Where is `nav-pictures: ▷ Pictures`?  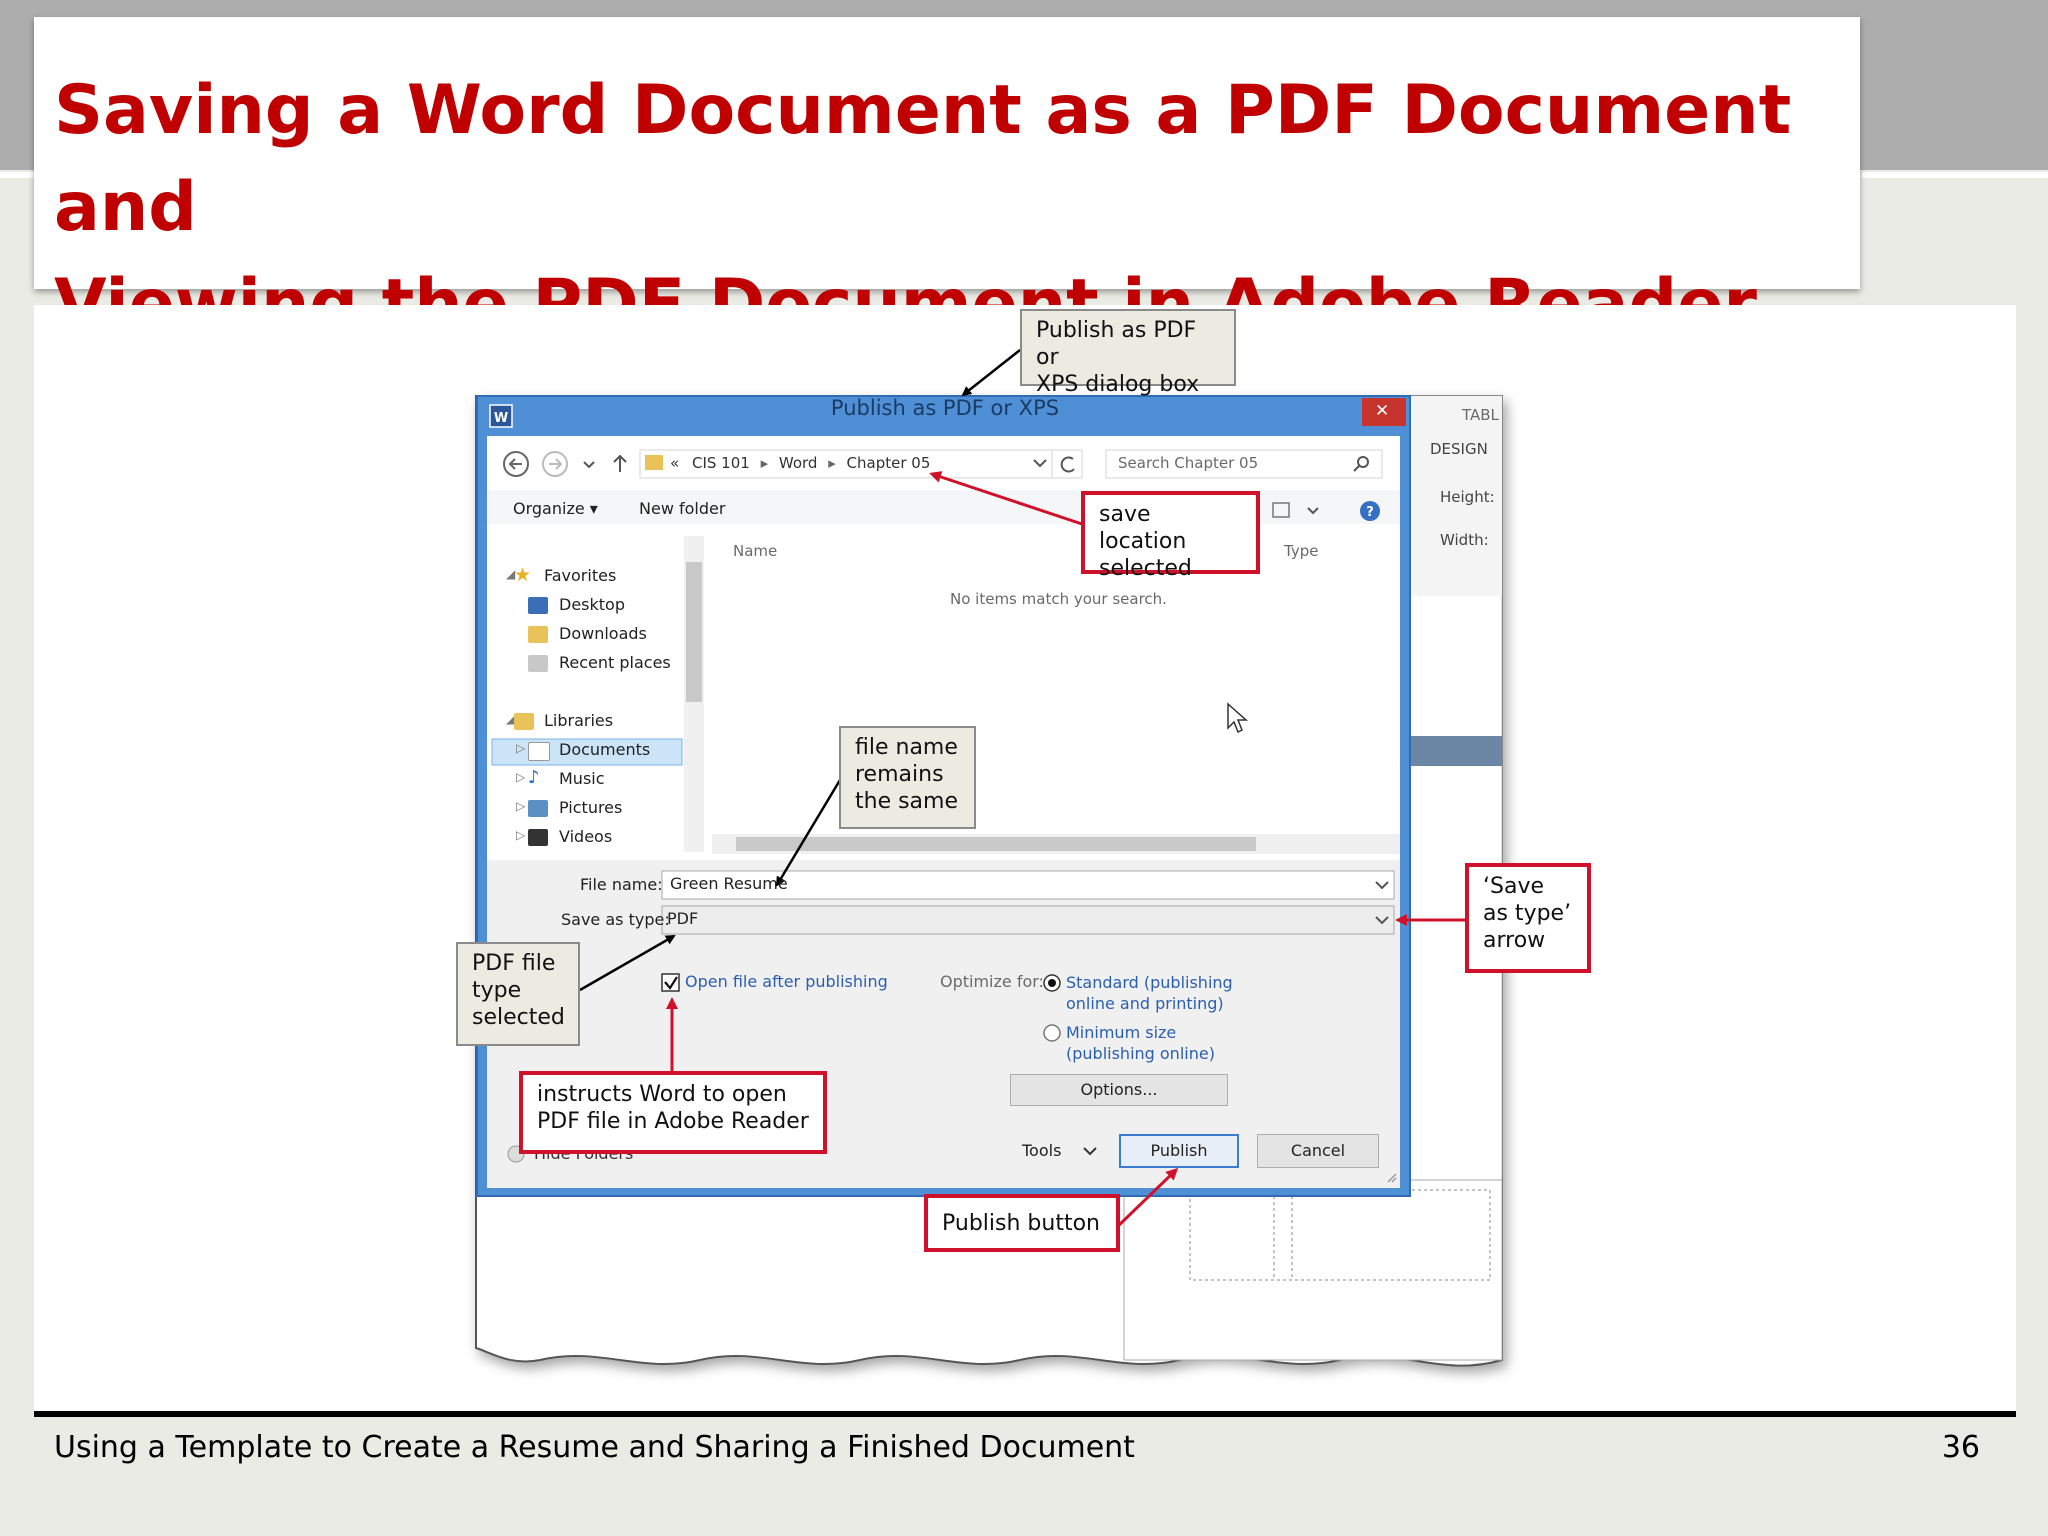
nav-pictures: ▷ Pictures is located at coordinates (592, 809).